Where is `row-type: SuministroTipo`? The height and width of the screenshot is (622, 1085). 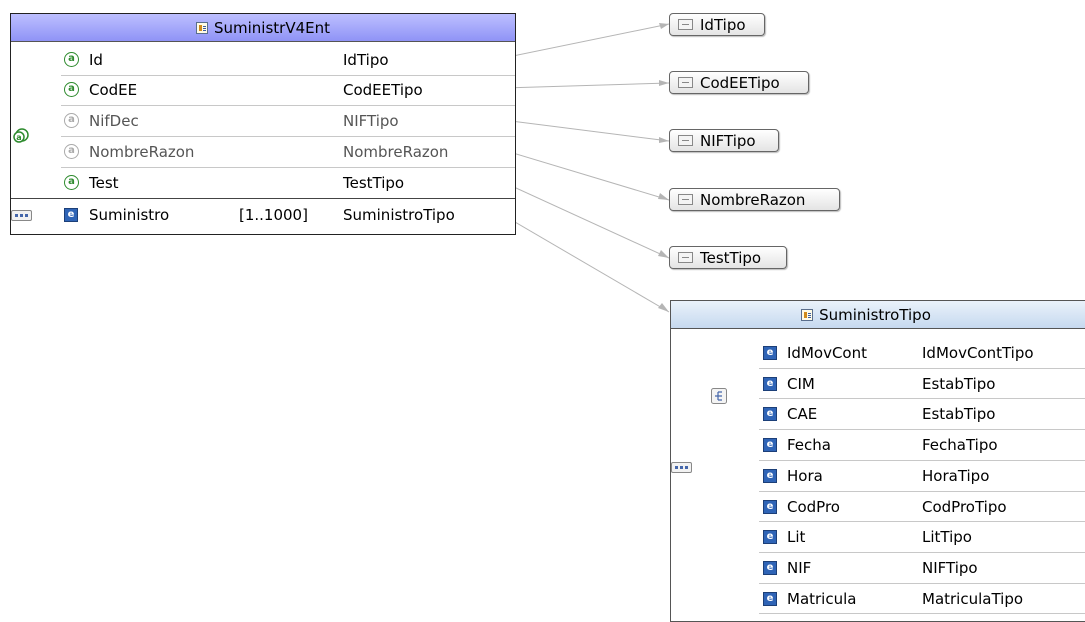 row-type: SuministroTipo is located at coordinates (399, 215).